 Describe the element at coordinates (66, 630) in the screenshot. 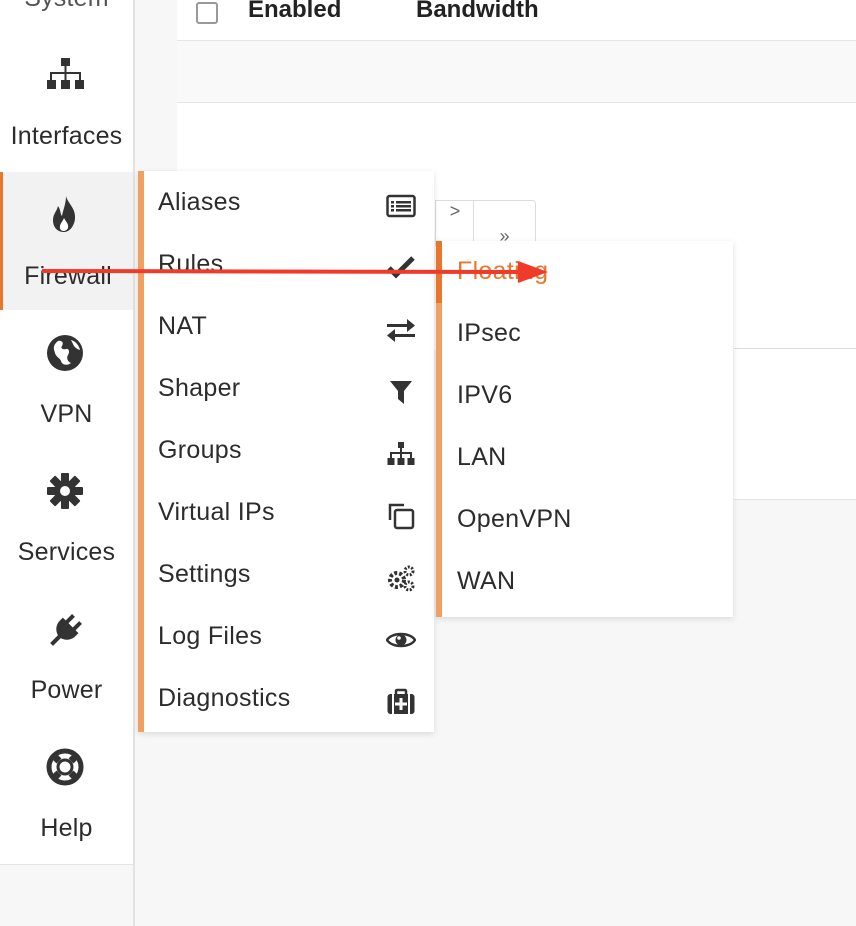

I see `plug-icon` at that location.